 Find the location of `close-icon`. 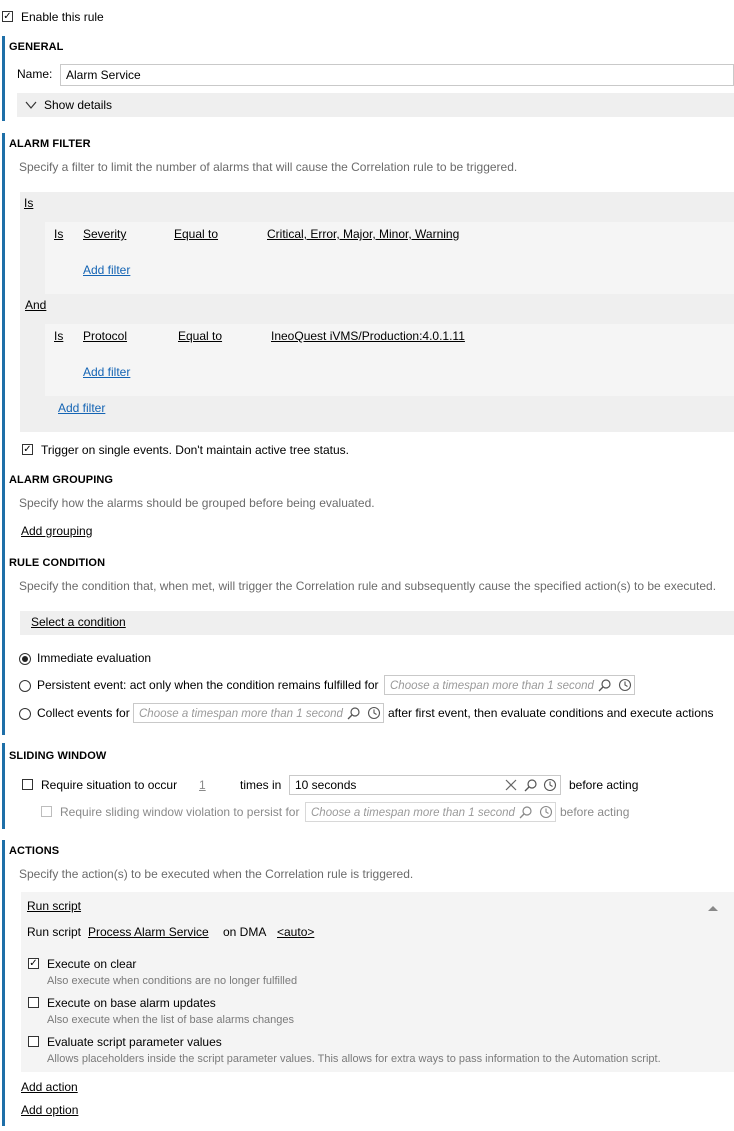

close-icon is located at coordinates (511, 785).